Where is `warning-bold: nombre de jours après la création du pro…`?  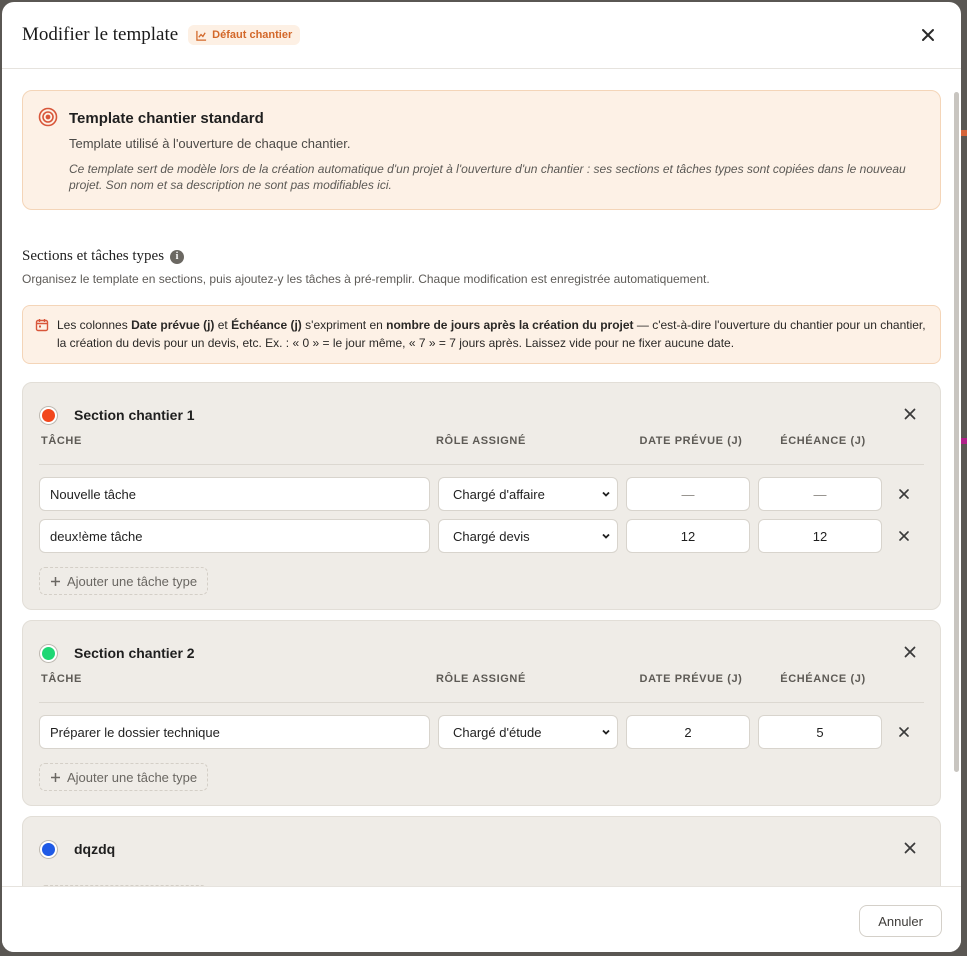 warning-bold: nombre de jours après la création du pro… is located at coordinates (510, 325).